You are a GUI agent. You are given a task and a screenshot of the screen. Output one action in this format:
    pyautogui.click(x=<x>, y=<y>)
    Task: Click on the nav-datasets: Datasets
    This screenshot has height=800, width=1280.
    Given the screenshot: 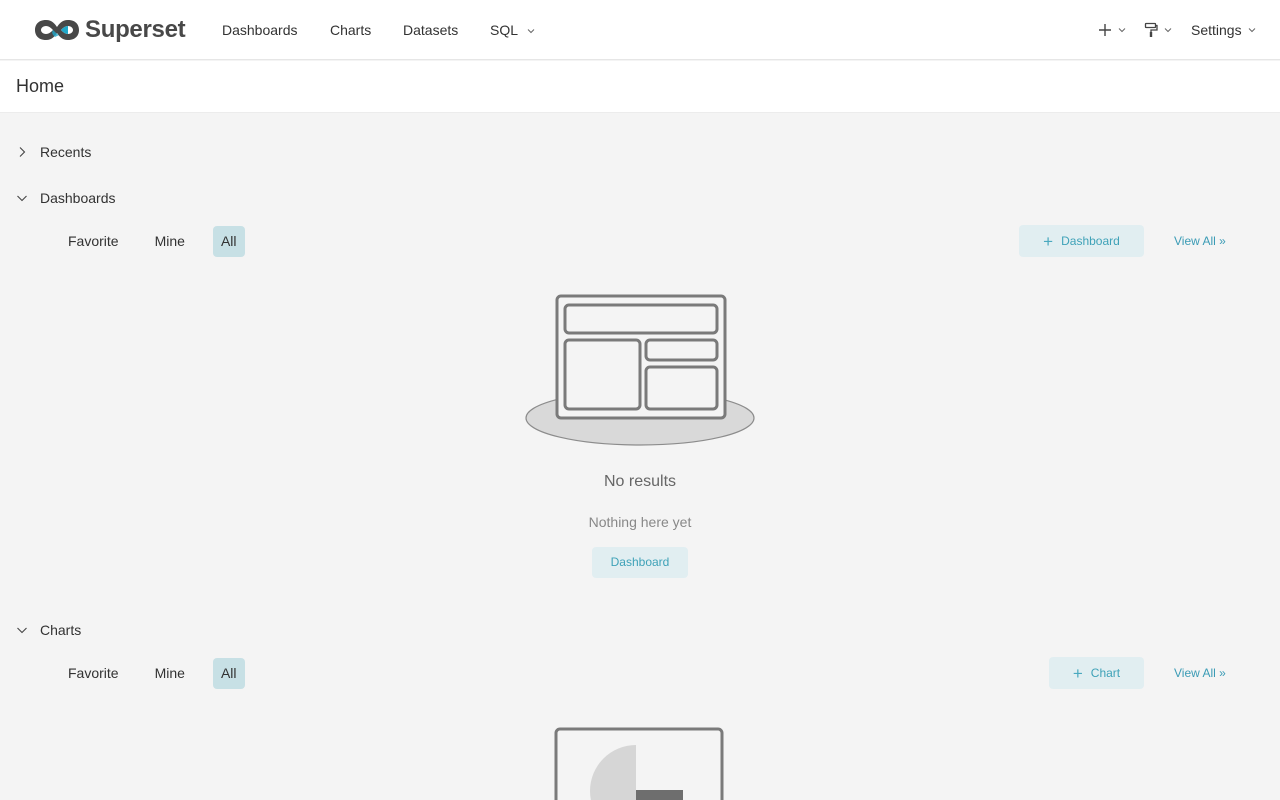 What is the action you would take?
    pyautogui.click(x=430, y=30)
    